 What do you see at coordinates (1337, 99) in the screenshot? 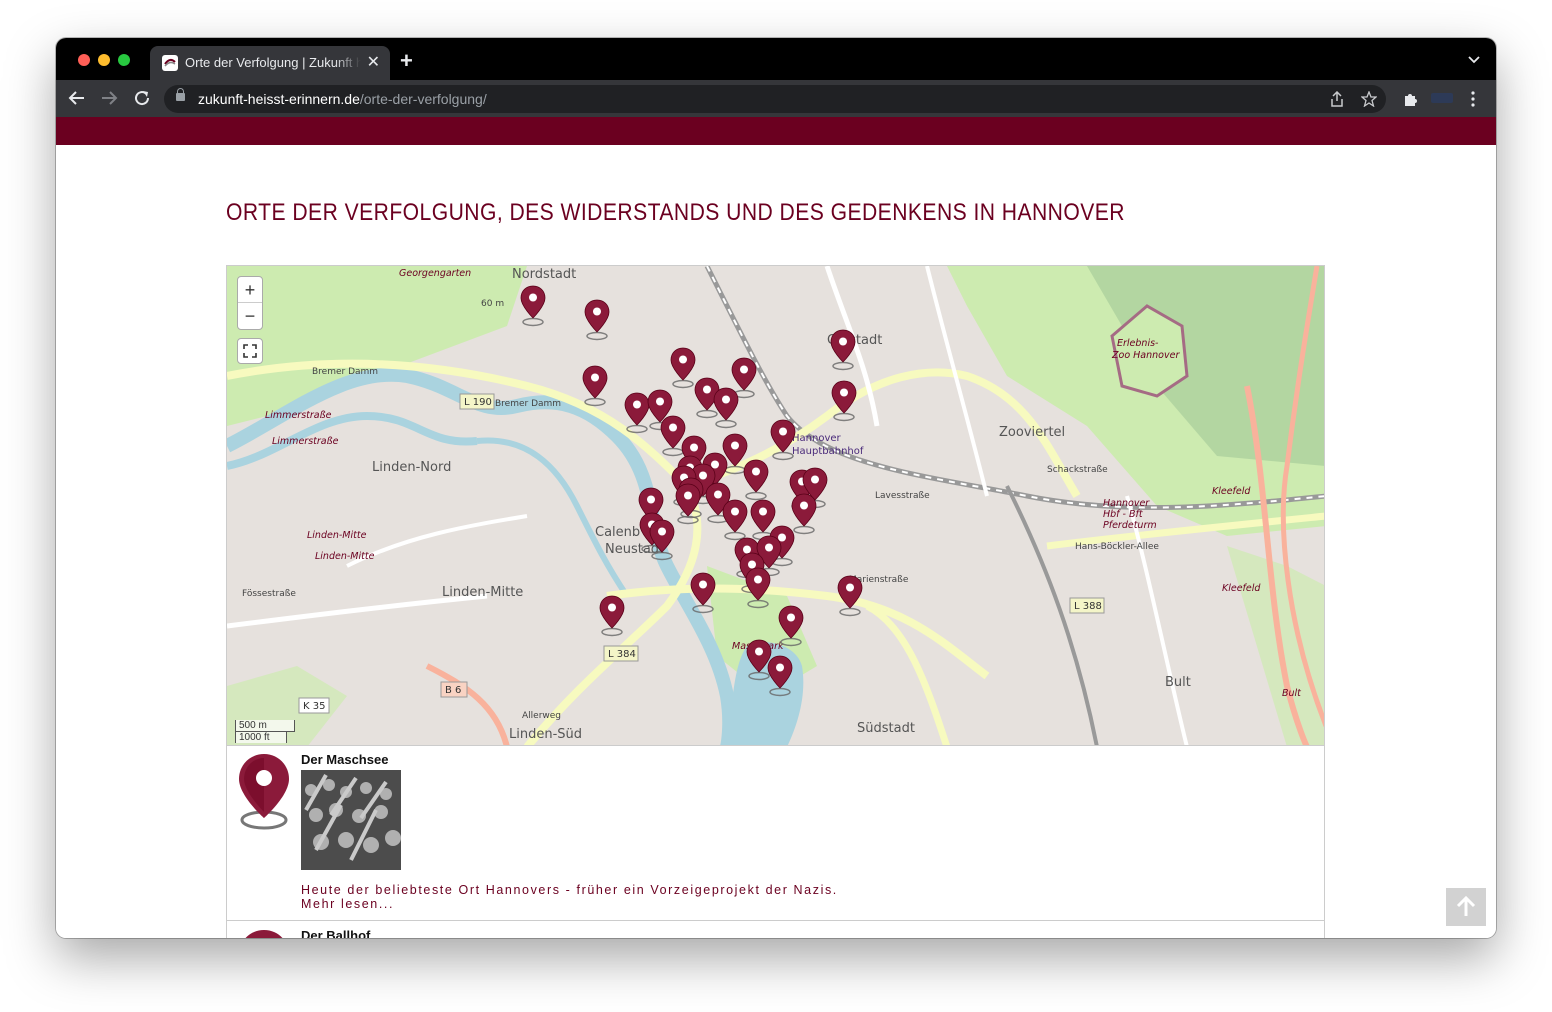
I see `share-icon` at bounding box center [1337, 99].